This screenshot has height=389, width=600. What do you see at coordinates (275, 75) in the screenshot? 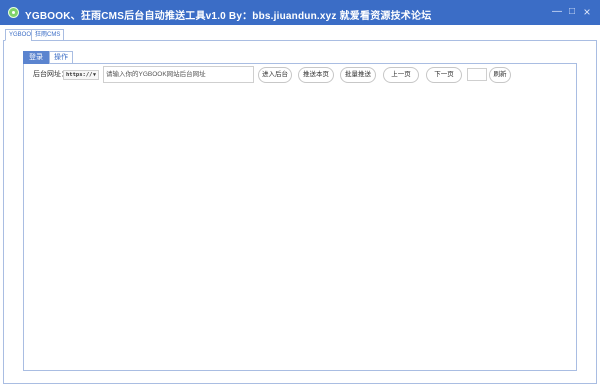
I see `enter-backend-button: 进入后台` at bounding box center [275, 75].